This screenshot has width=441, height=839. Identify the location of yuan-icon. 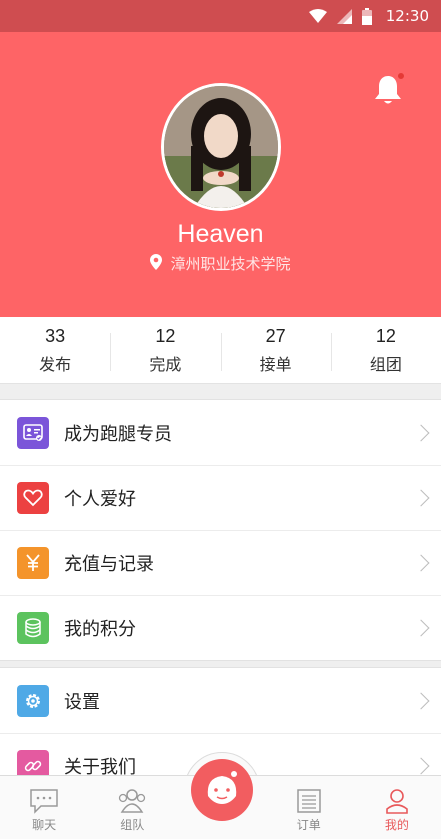
(33, 563).